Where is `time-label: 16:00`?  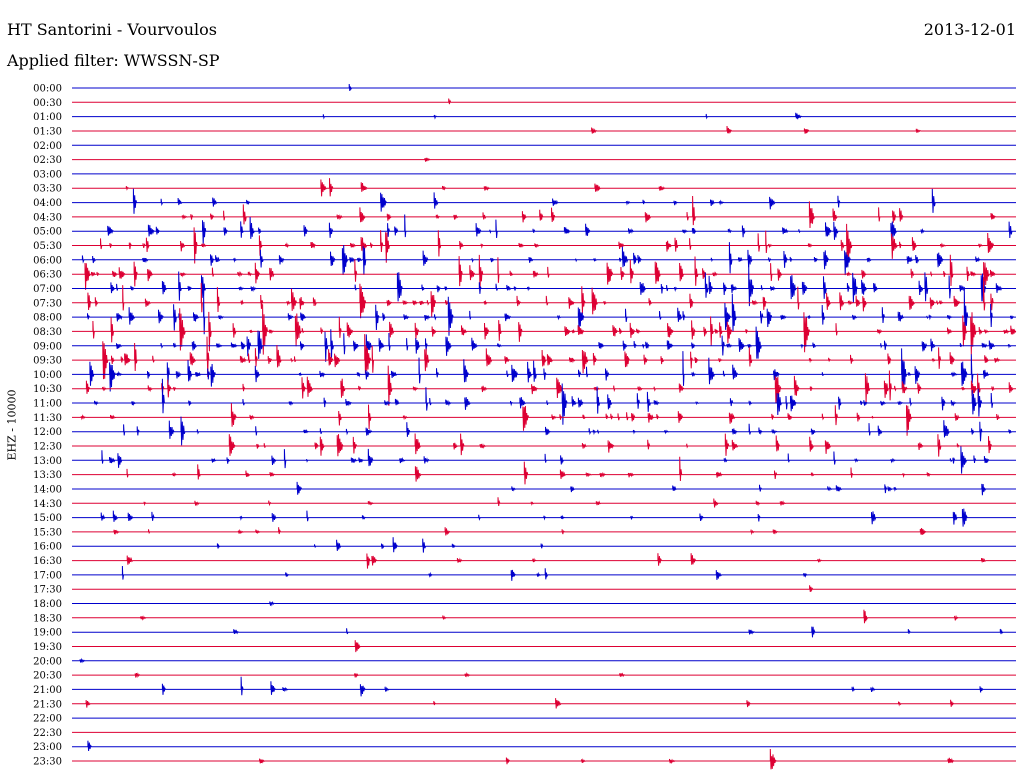
time-label: 16:00 is located at coordinates (47, 547).